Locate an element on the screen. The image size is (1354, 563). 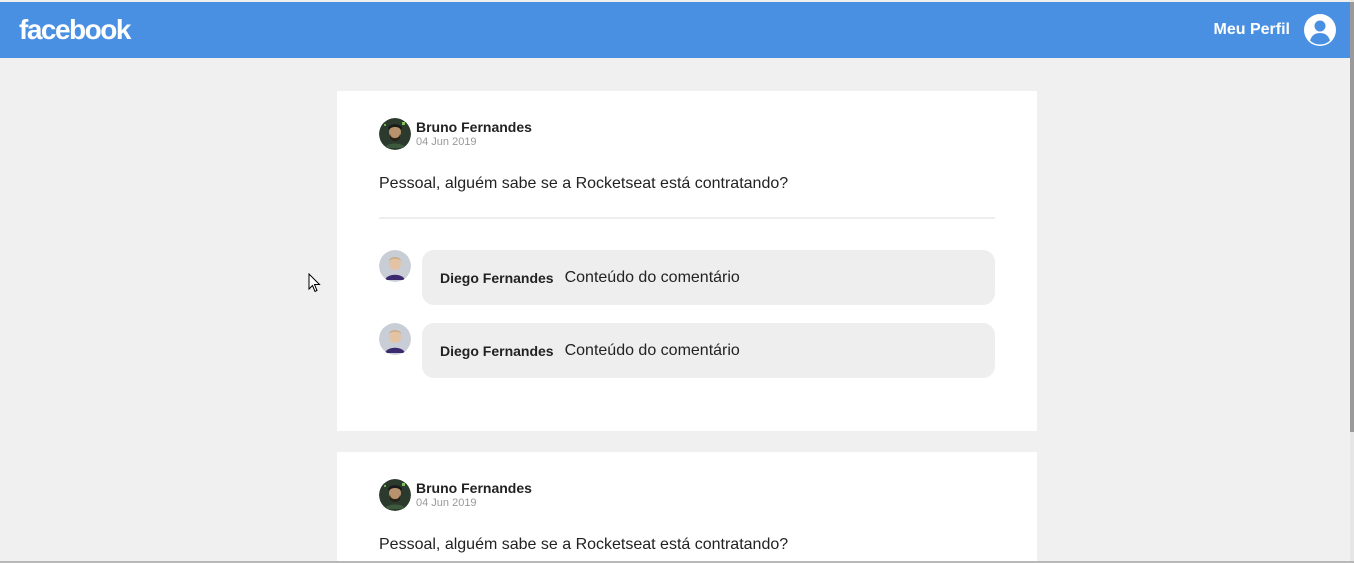
profile-link: Meu Perfil is located at coordinates (1275, 30).